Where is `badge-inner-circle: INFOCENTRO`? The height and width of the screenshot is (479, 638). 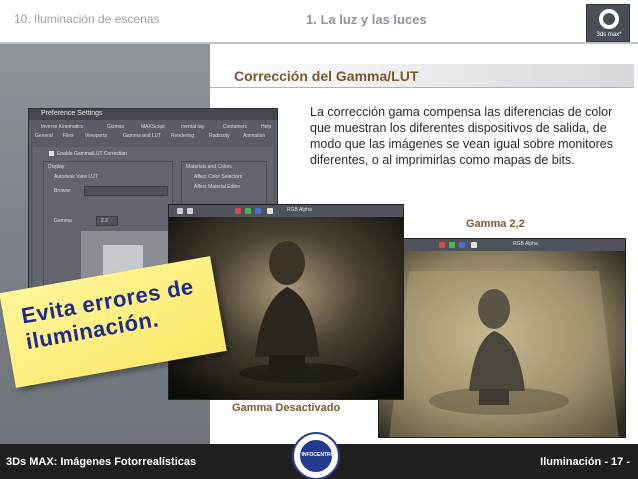
badge-inner-circle: INFOCENTRO is located at coordinates (316, 456).